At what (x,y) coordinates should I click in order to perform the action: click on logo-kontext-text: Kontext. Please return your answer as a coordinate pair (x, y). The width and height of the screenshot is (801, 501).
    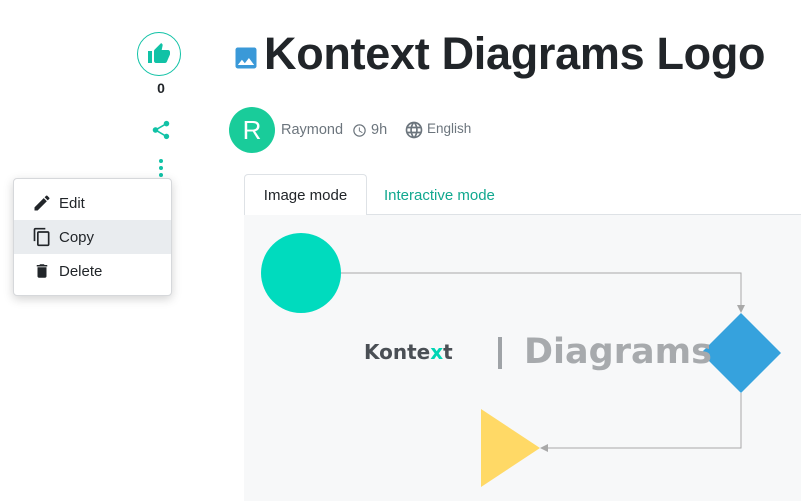
    Looking at the image, I should click on (408, 352).